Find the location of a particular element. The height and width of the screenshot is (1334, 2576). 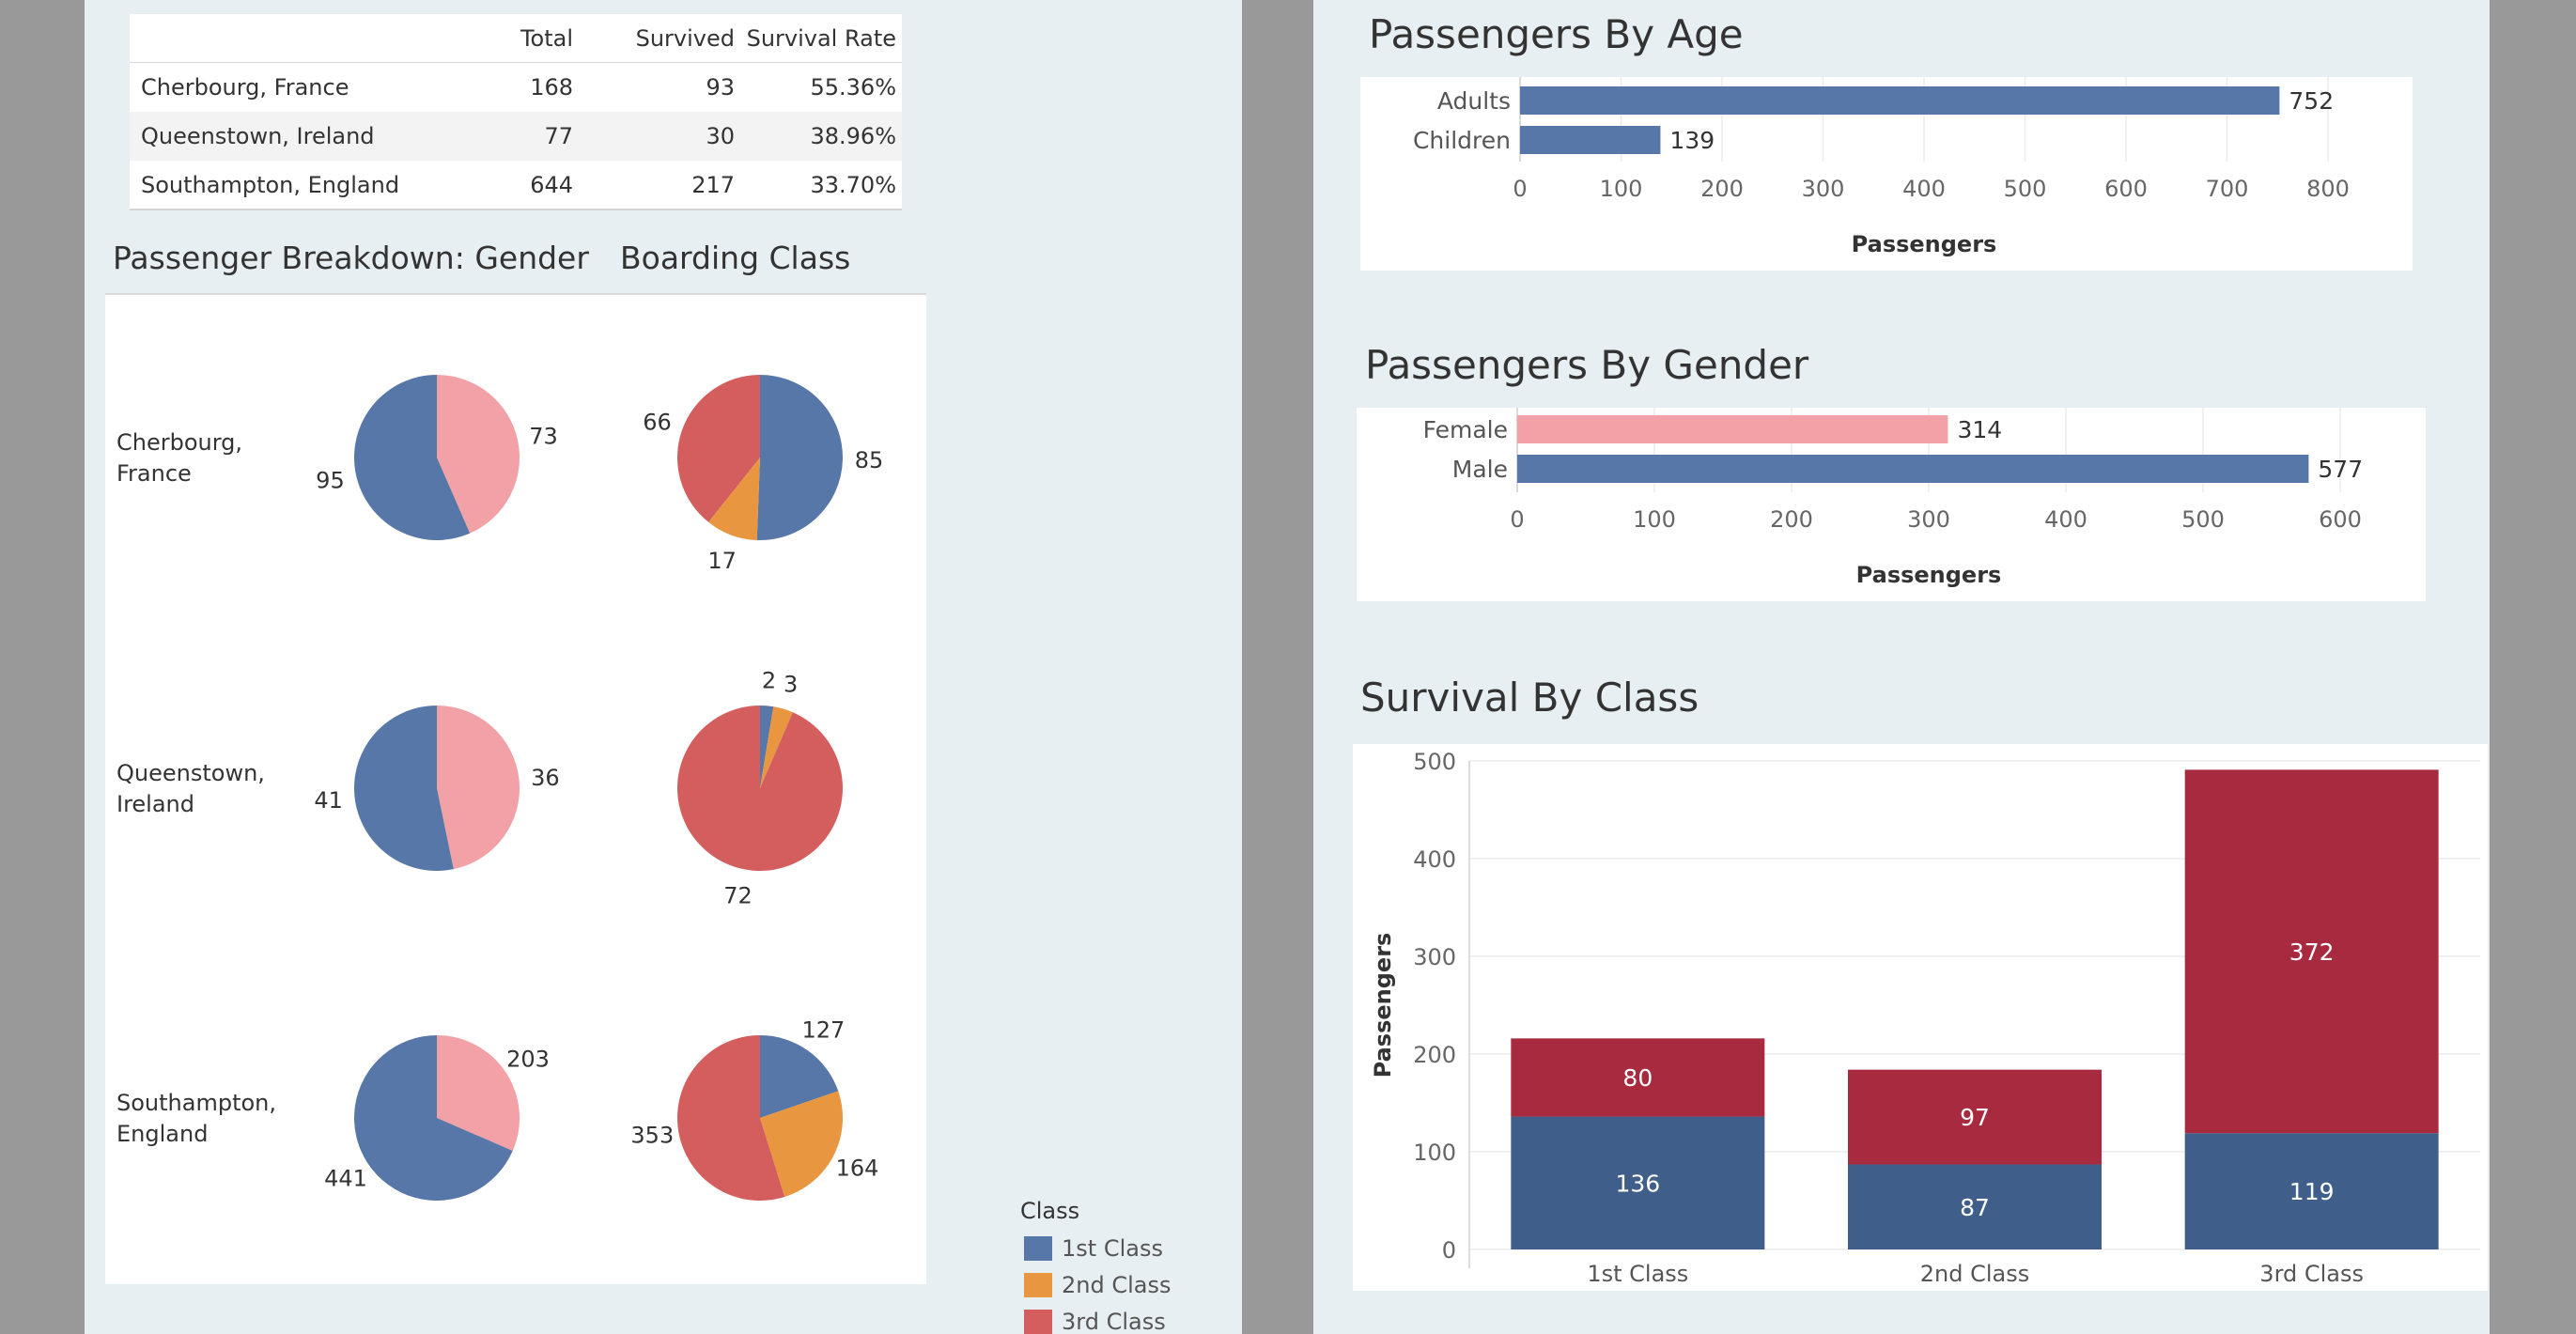

table-cell-survived: 217 is located at coordinates (713, 185).